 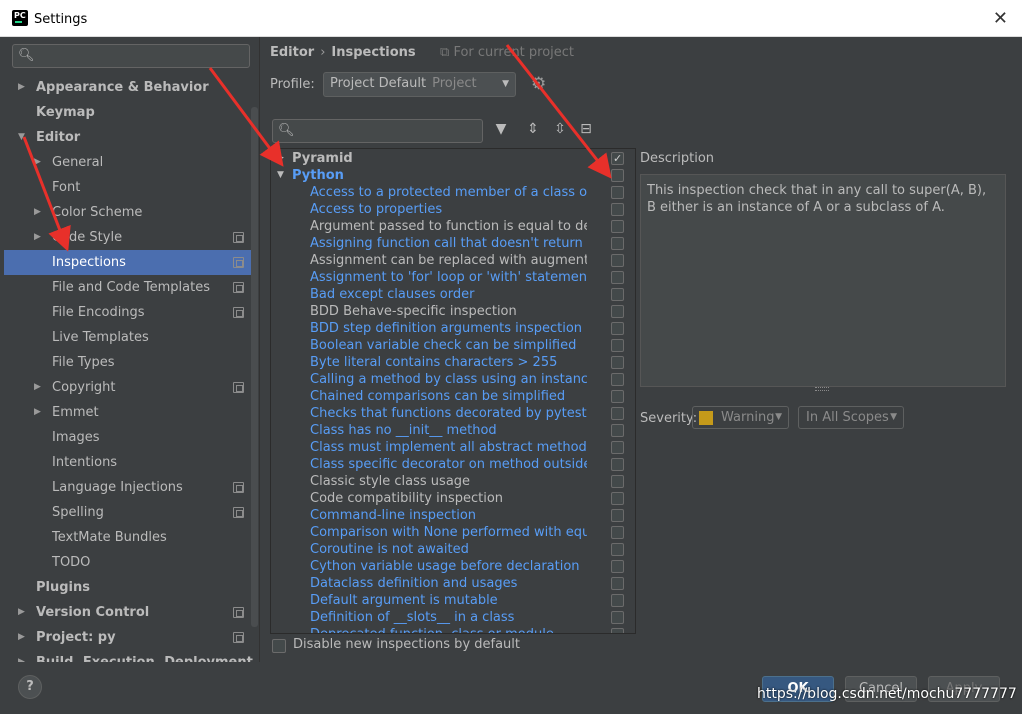 What do you see at coordinates (1000, 18) in the screenshot?
I see `close-icon: ✕` at bounding box center [1000, 18].